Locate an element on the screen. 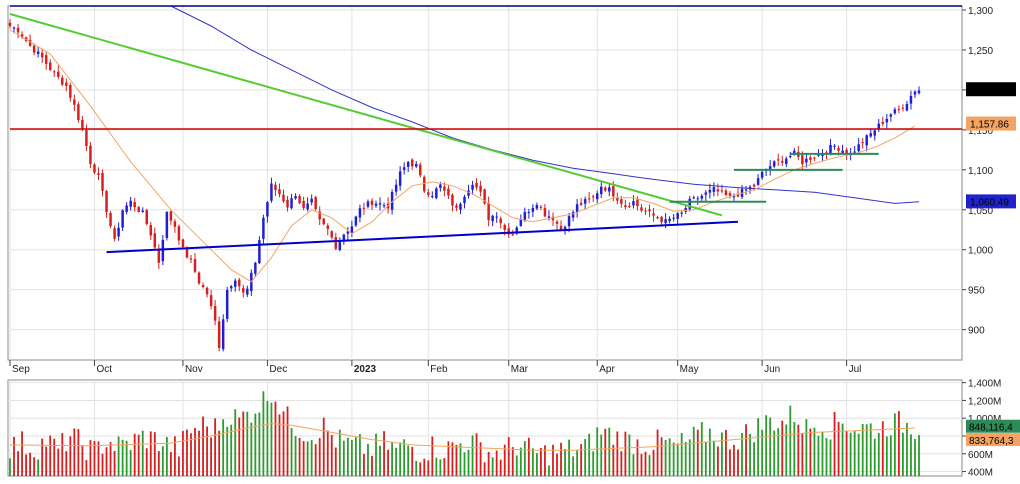  month-label: Feb is located at coordinates (439, 369).